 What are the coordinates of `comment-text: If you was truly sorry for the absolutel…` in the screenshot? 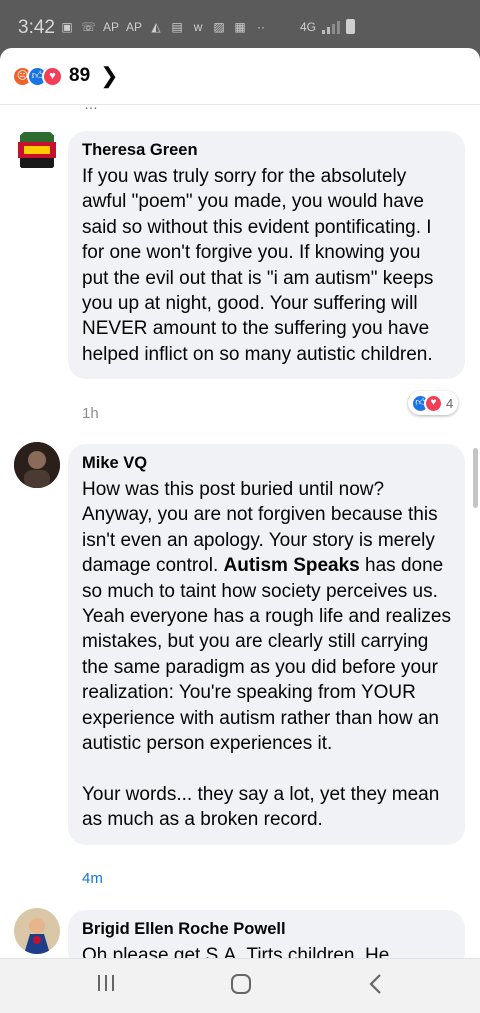 It's located at (258, 265).